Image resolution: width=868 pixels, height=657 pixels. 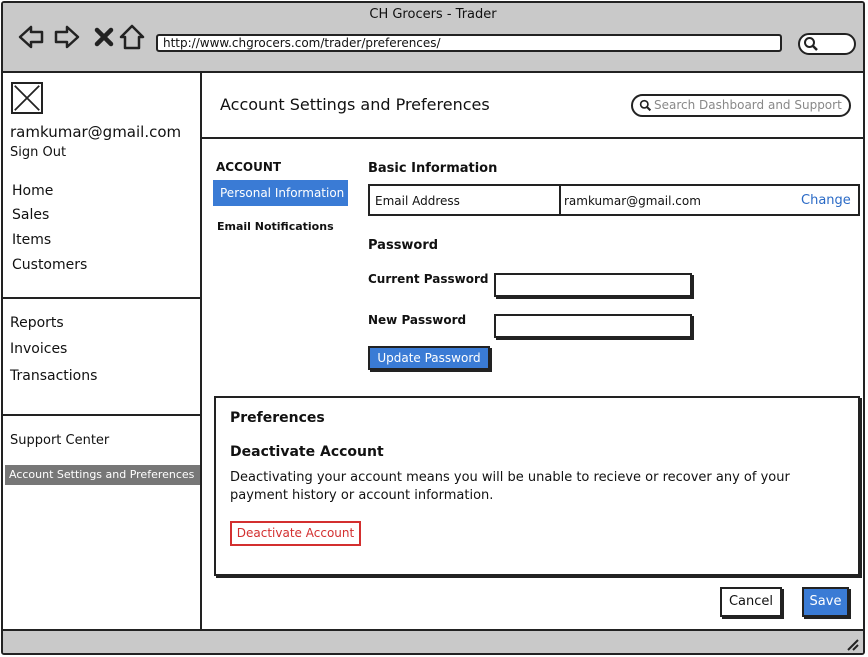 What do you see at coordinates (403, 245) in the screenshot?
I see `password-heading: Password` at bounding box center [403, 245].